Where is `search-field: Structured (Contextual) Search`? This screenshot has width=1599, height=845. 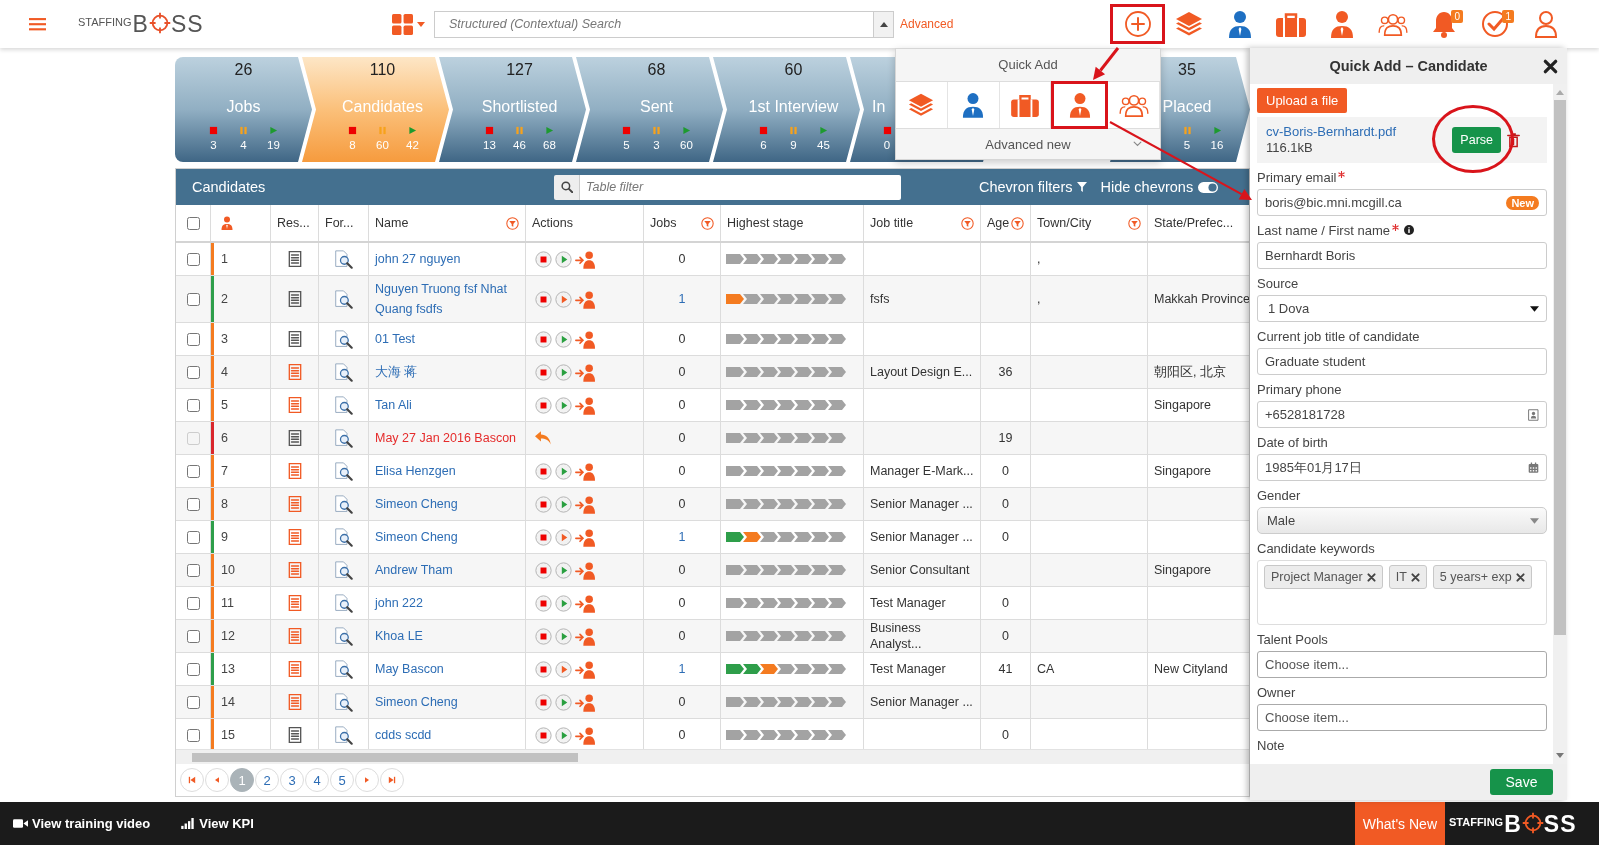 search-field: Structured (Contextual) Search is located at coordinates (654, 24).